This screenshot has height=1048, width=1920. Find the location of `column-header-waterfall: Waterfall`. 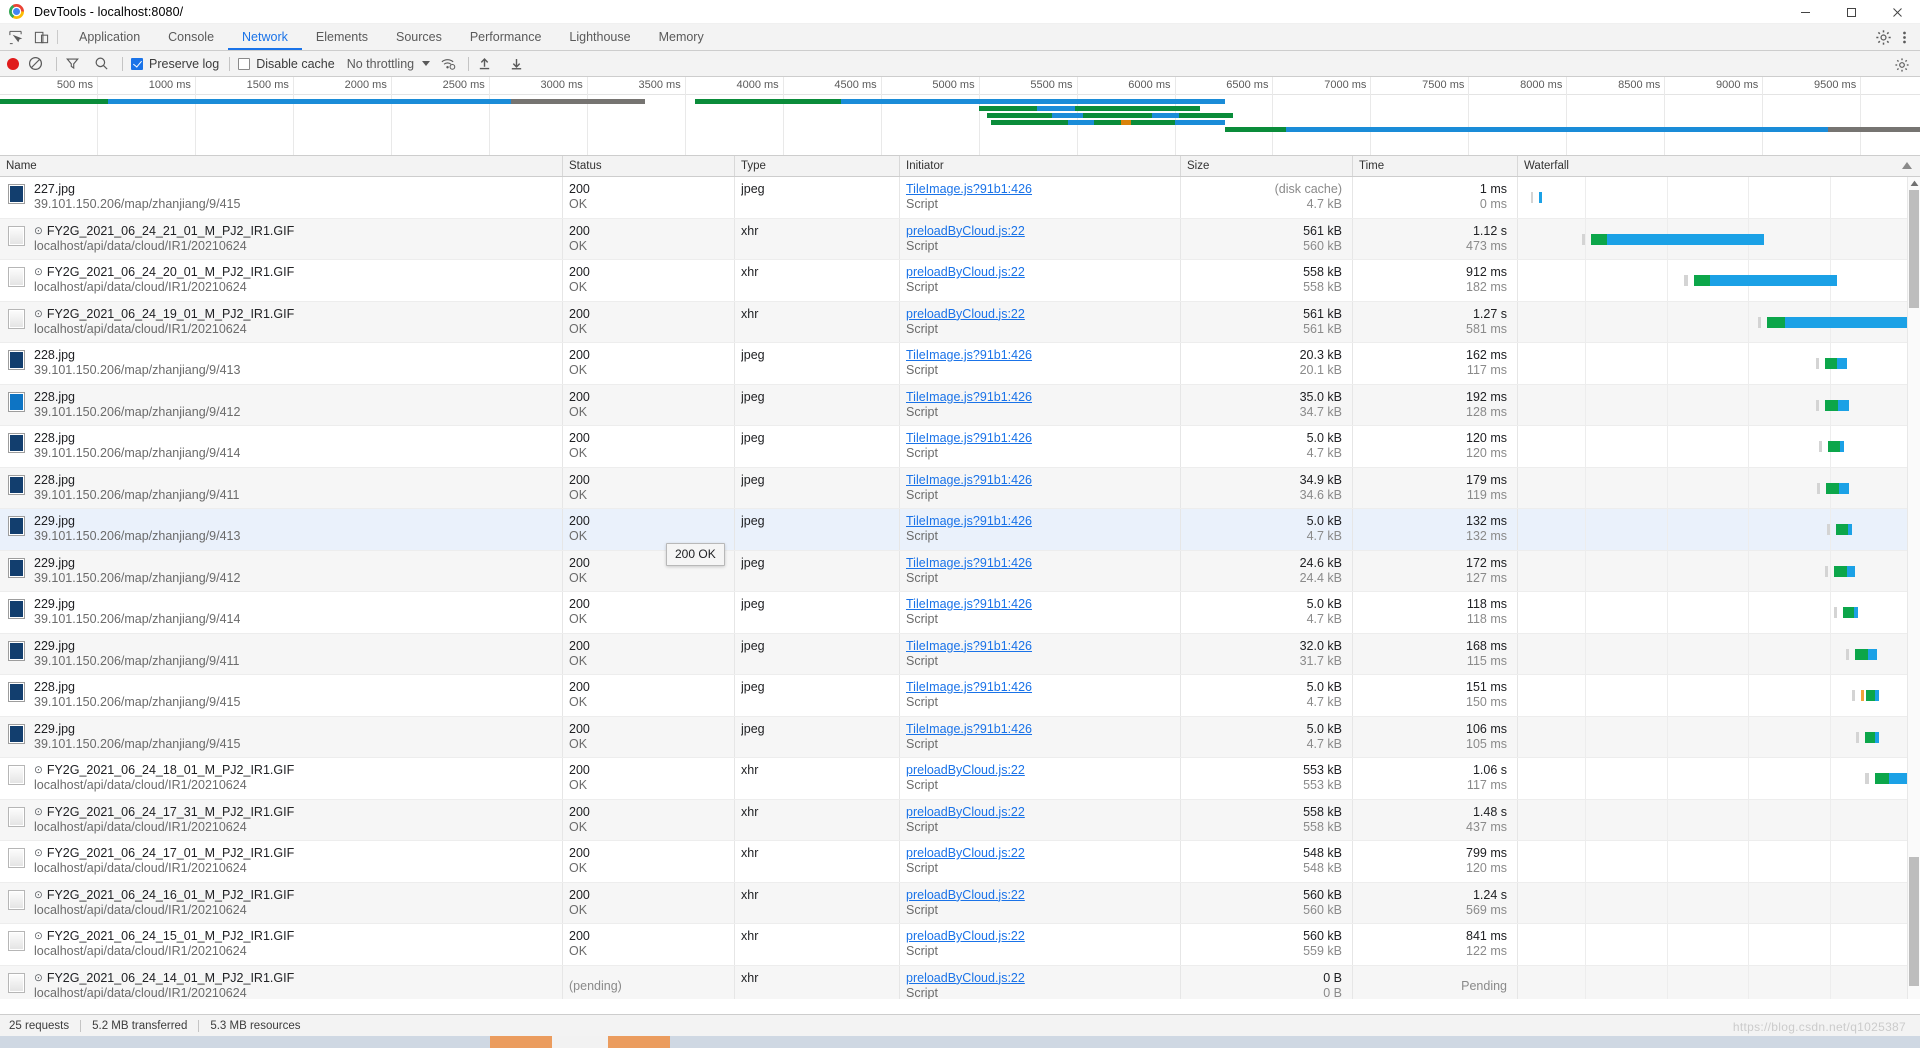

column-header-waterfall: Waterfall is located at coordinates (1719, 166).